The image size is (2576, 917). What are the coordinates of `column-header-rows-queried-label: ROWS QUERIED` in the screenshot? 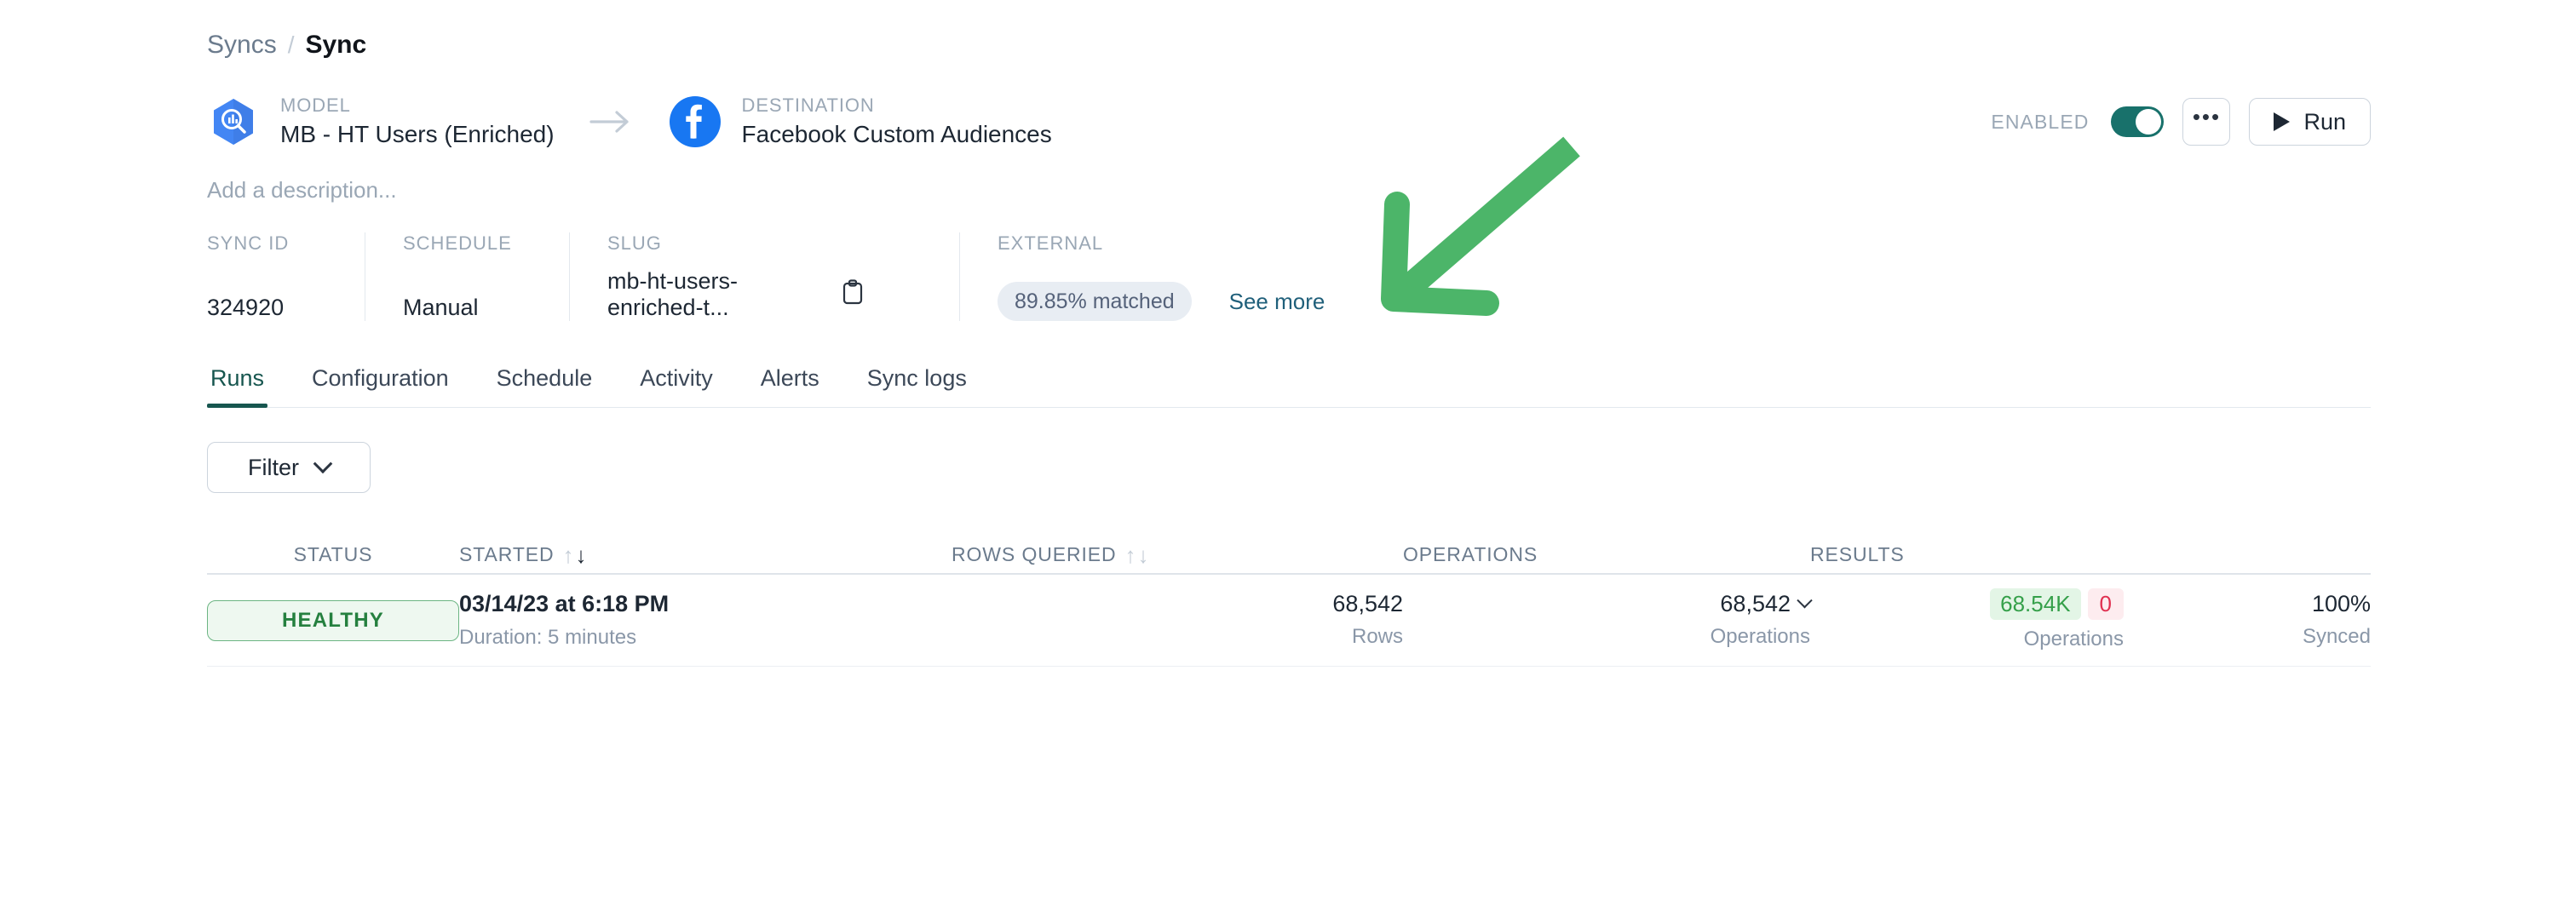 It's located at (1034, 554).